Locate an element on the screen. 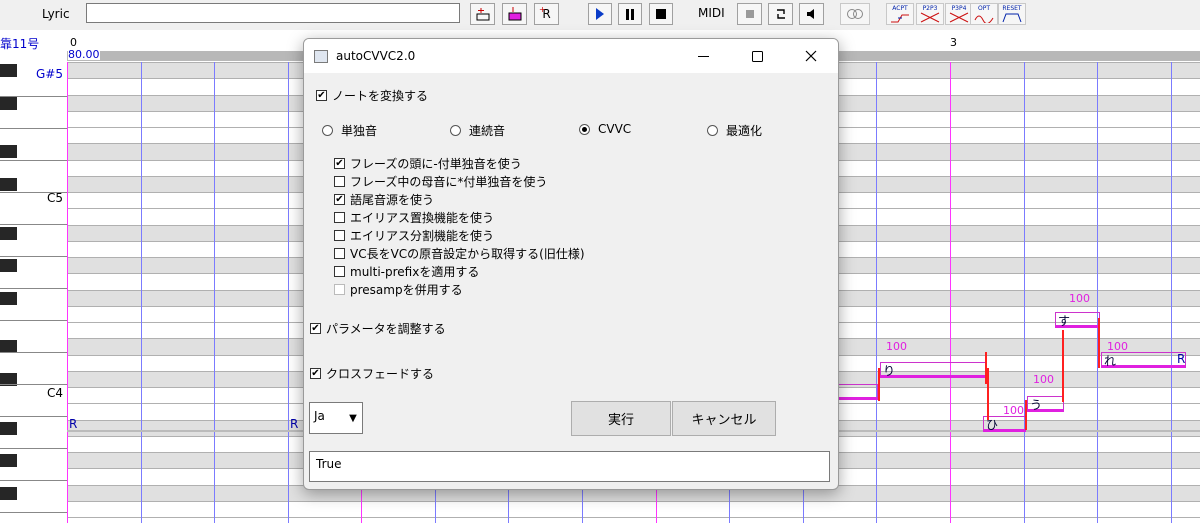 This screenshot has width=1200, height=523. play-icon is located at coordinates (600, 14).